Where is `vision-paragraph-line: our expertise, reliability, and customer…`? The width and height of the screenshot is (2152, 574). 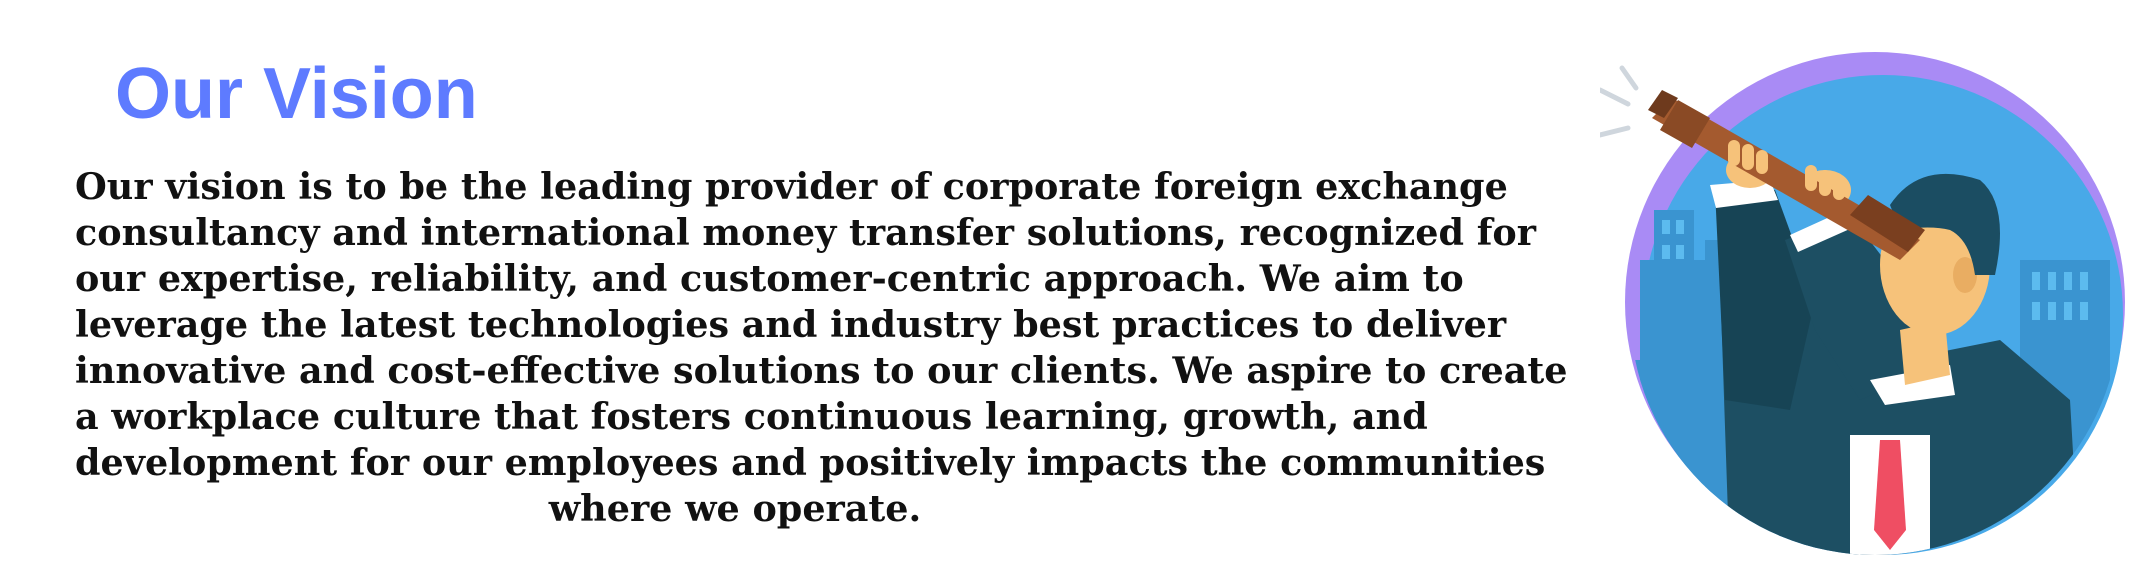 vision-paragraph-line: our expertise, reliability, and customer… is located at coordinates (769, 278).